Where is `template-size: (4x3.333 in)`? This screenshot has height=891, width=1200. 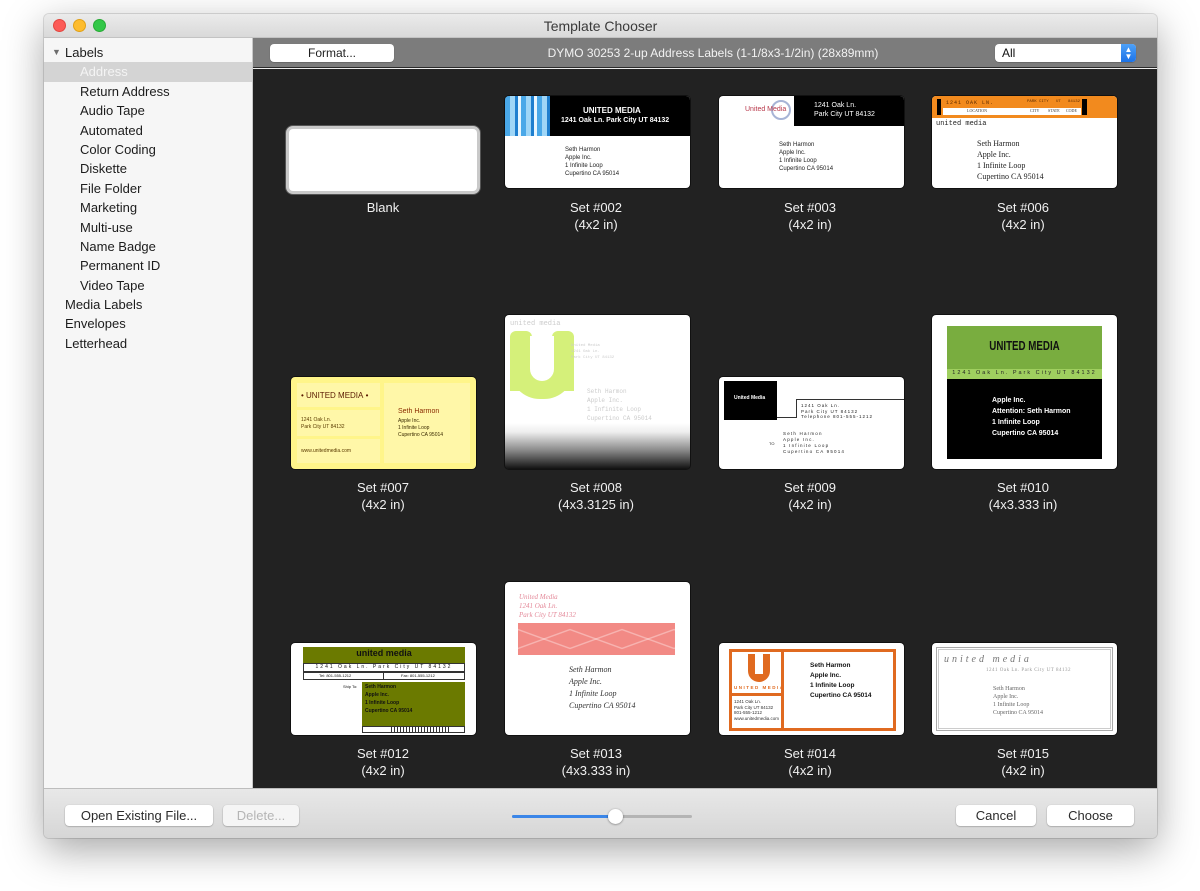 template-size: (4x3.333 in) is located at coordinates (1023, 504).